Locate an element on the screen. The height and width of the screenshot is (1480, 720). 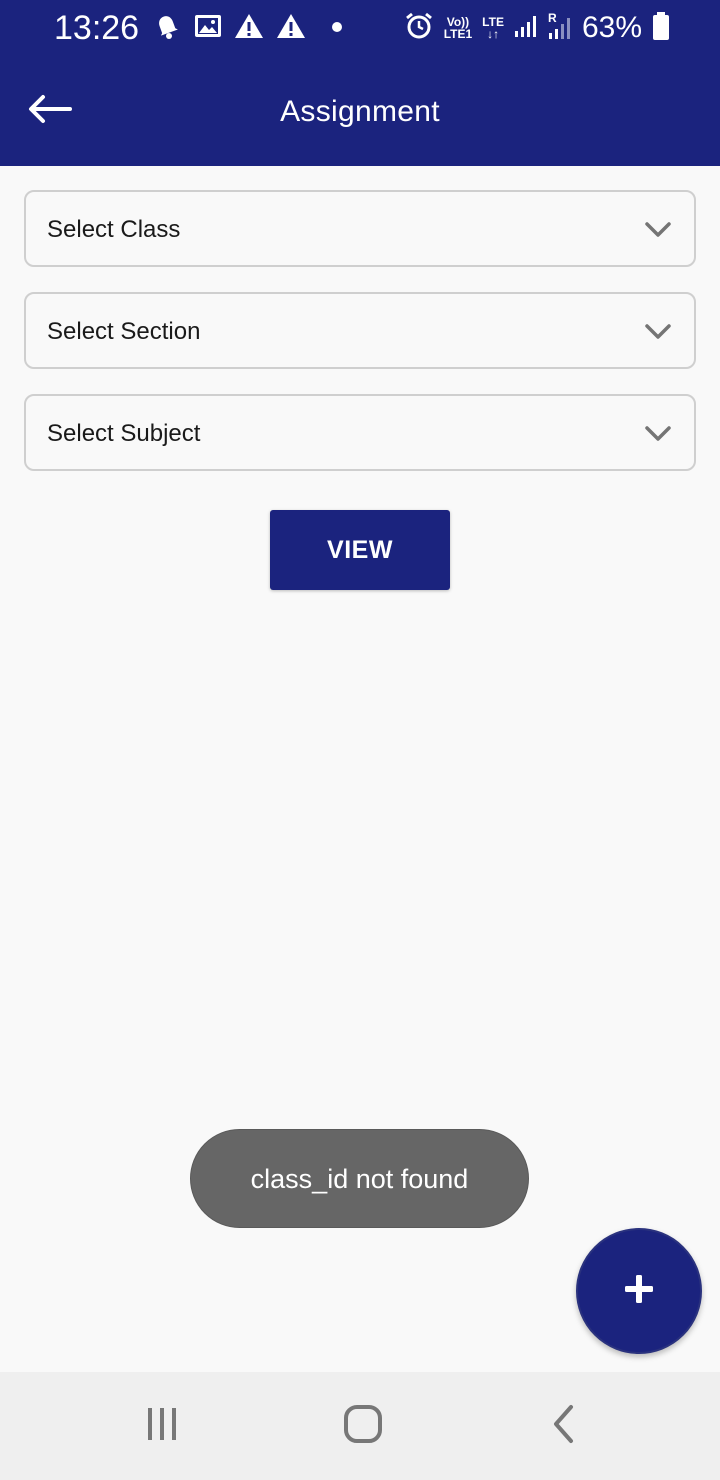
back-button is located at coordinates (50, 111).